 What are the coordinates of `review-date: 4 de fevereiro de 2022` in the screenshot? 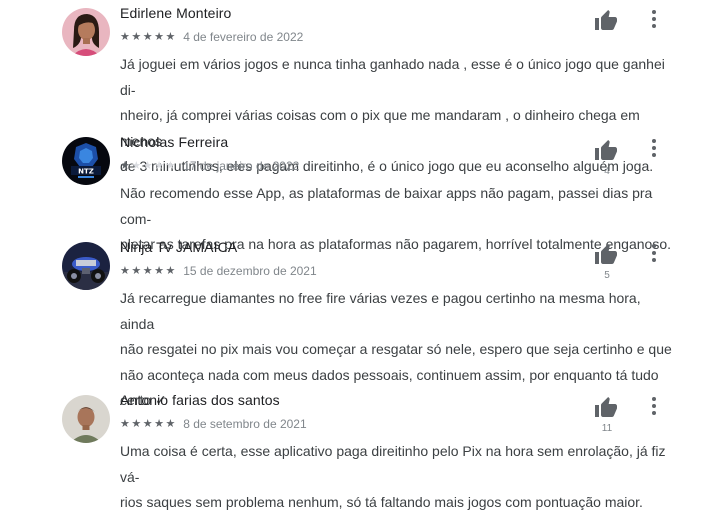 It's located at (243, 37).